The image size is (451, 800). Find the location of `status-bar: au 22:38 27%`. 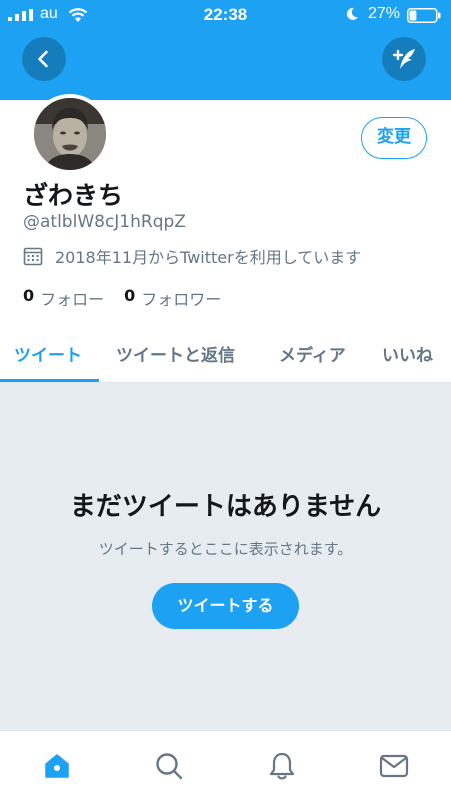

status-bar: au 22:38 27% is located at coordinates (225, 15).